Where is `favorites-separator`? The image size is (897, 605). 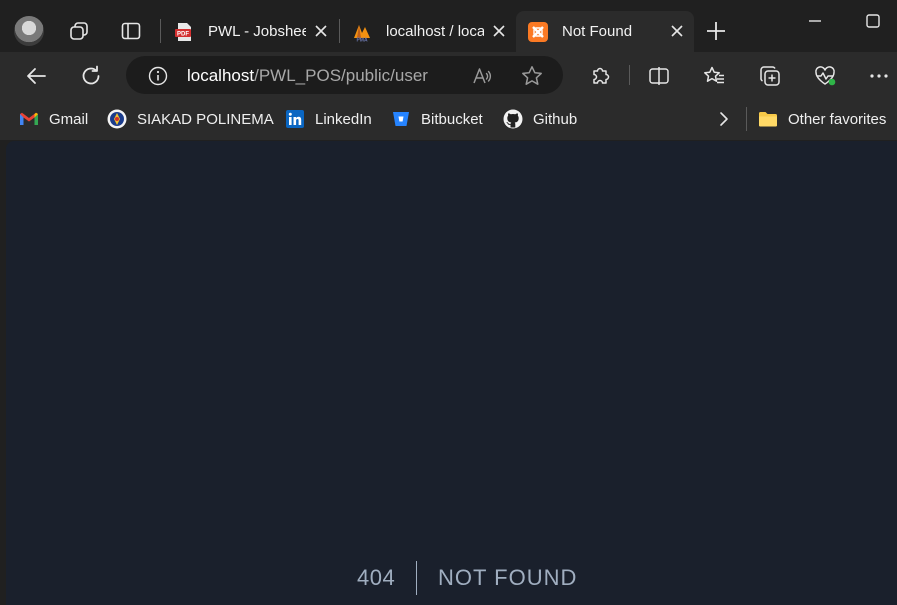
favorites-separator is located at coordinates (746, 119).